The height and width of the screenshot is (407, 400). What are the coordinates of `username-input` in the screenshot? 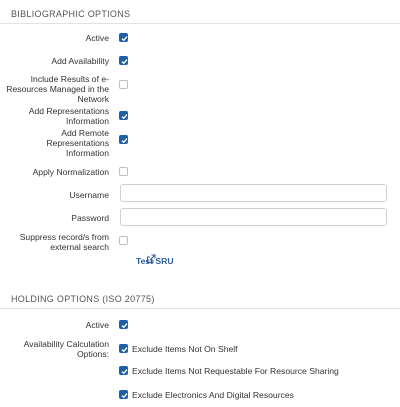 It's located at (253, 193).